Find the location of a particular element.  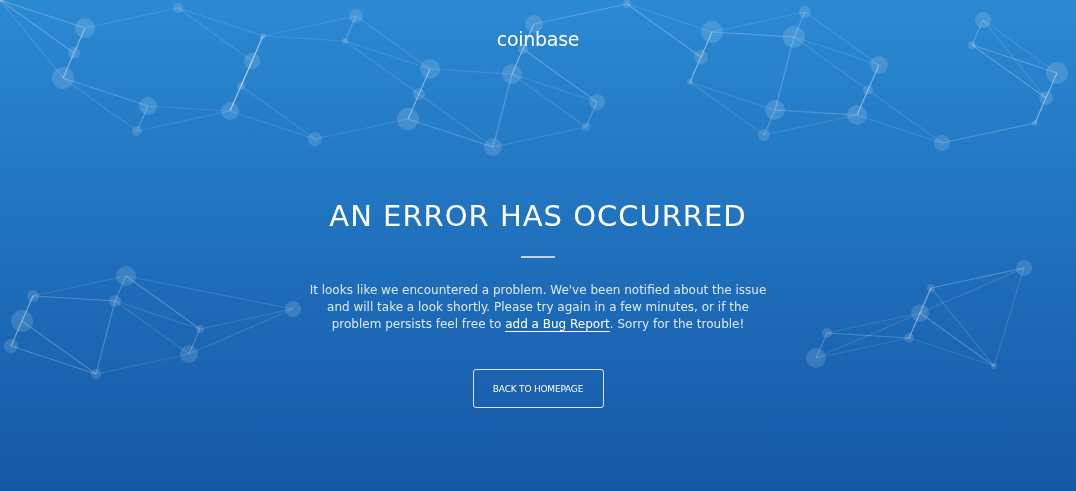

bug-report-link: add a Bug Report is located at coordinates (557, 324).